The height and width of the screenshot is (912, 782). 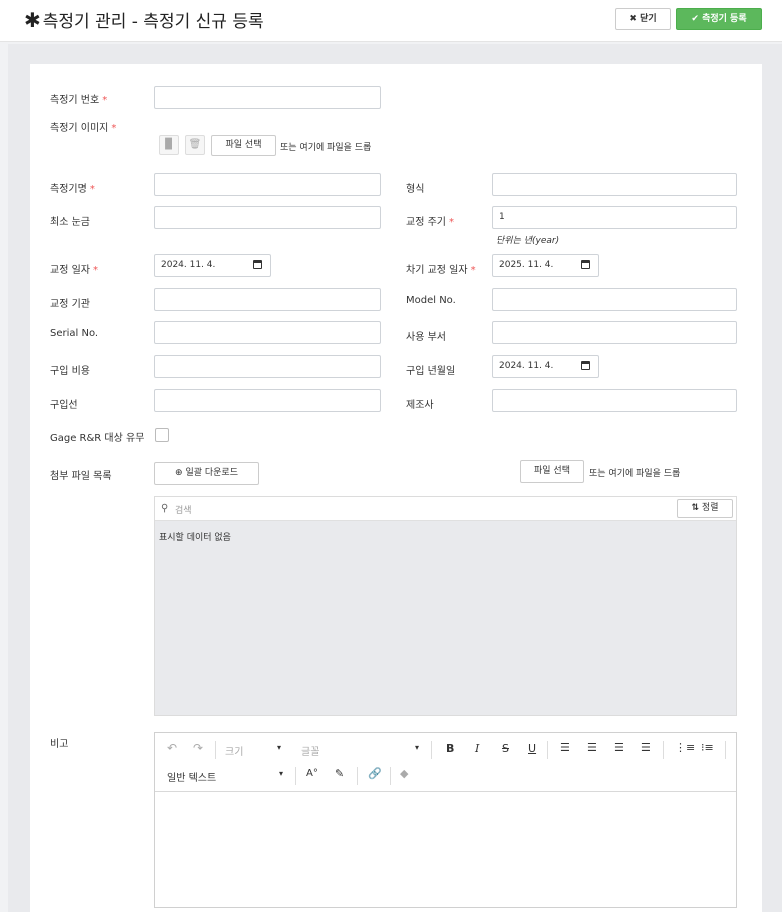 I want to click on manufacturer-label: 제조사, so click(x=420, y=405).